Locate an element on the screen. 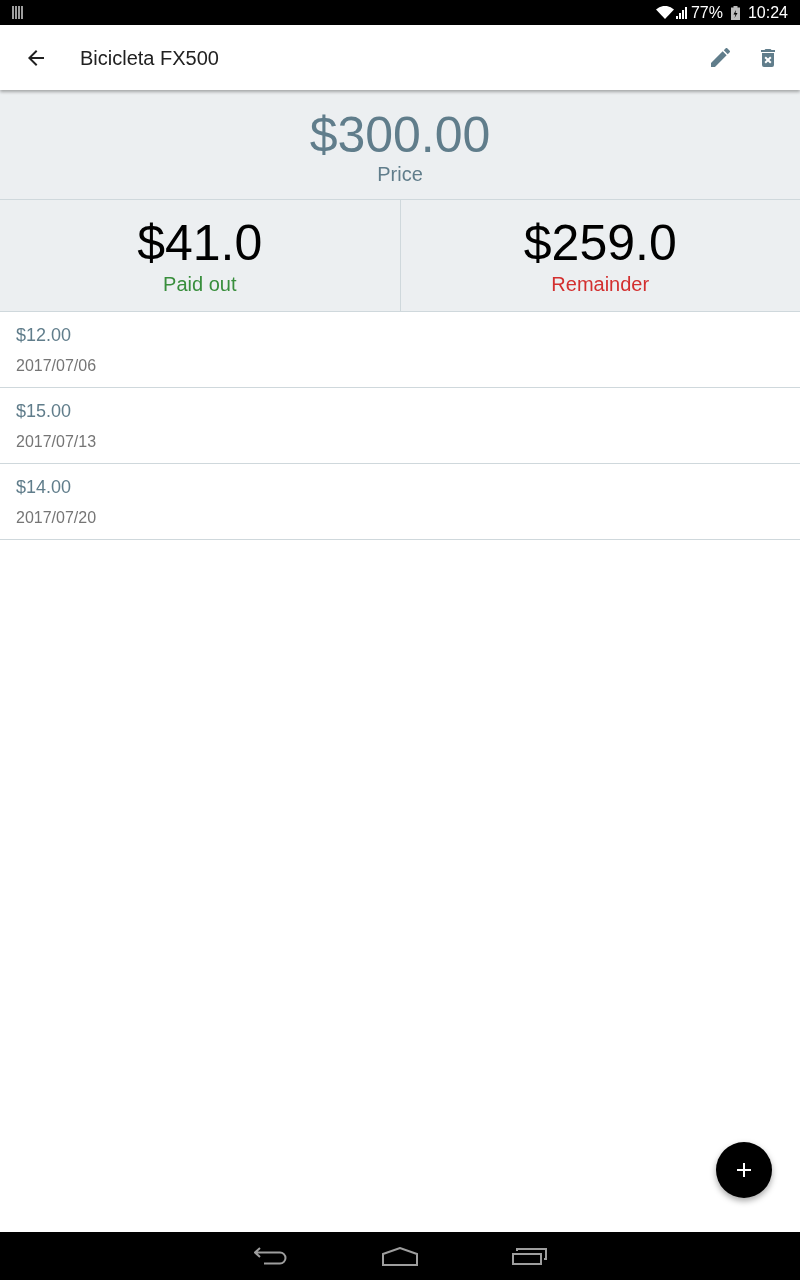 The height and width of the screenshot is (1280, 800). signal-icon is located at coordinates (682, 12).